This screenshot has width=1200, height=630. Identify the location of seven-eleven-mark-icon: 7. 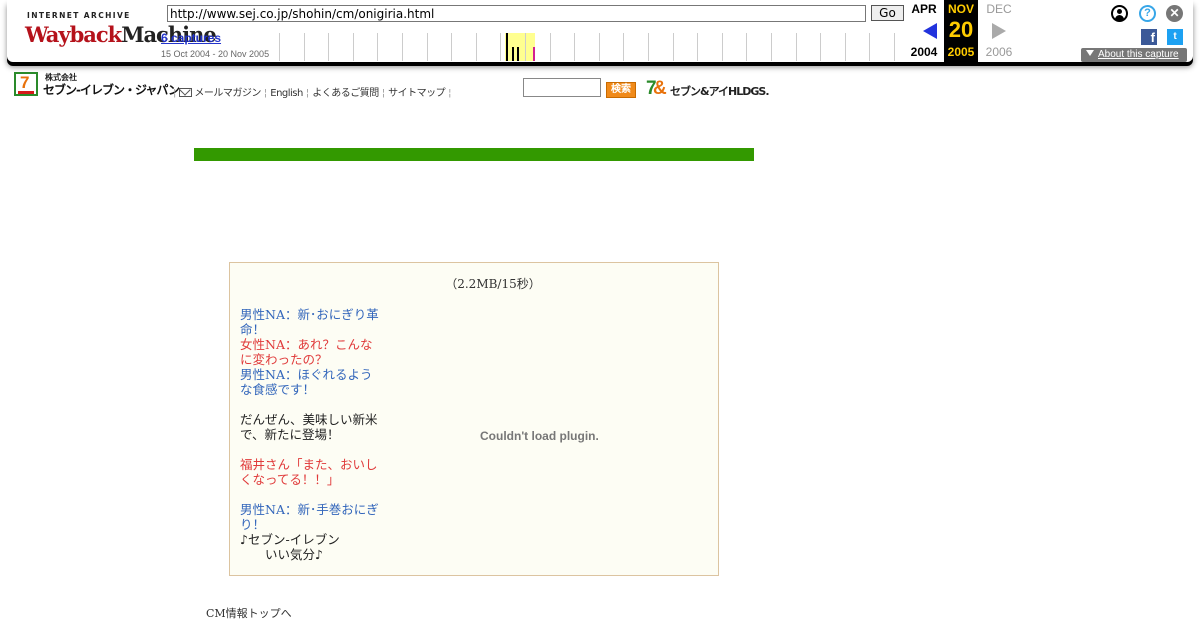
(26, 84).